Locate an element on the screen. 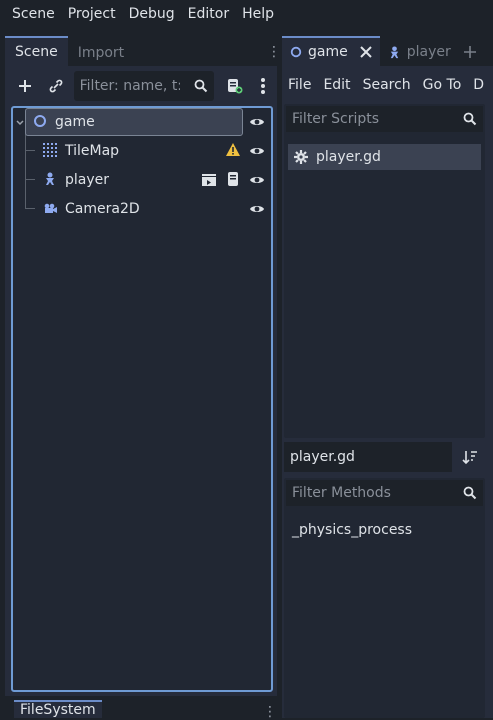 This screenshot has height=720, width=493. method-item-physics-process: _physics_process is located at coordinates (388, 530).